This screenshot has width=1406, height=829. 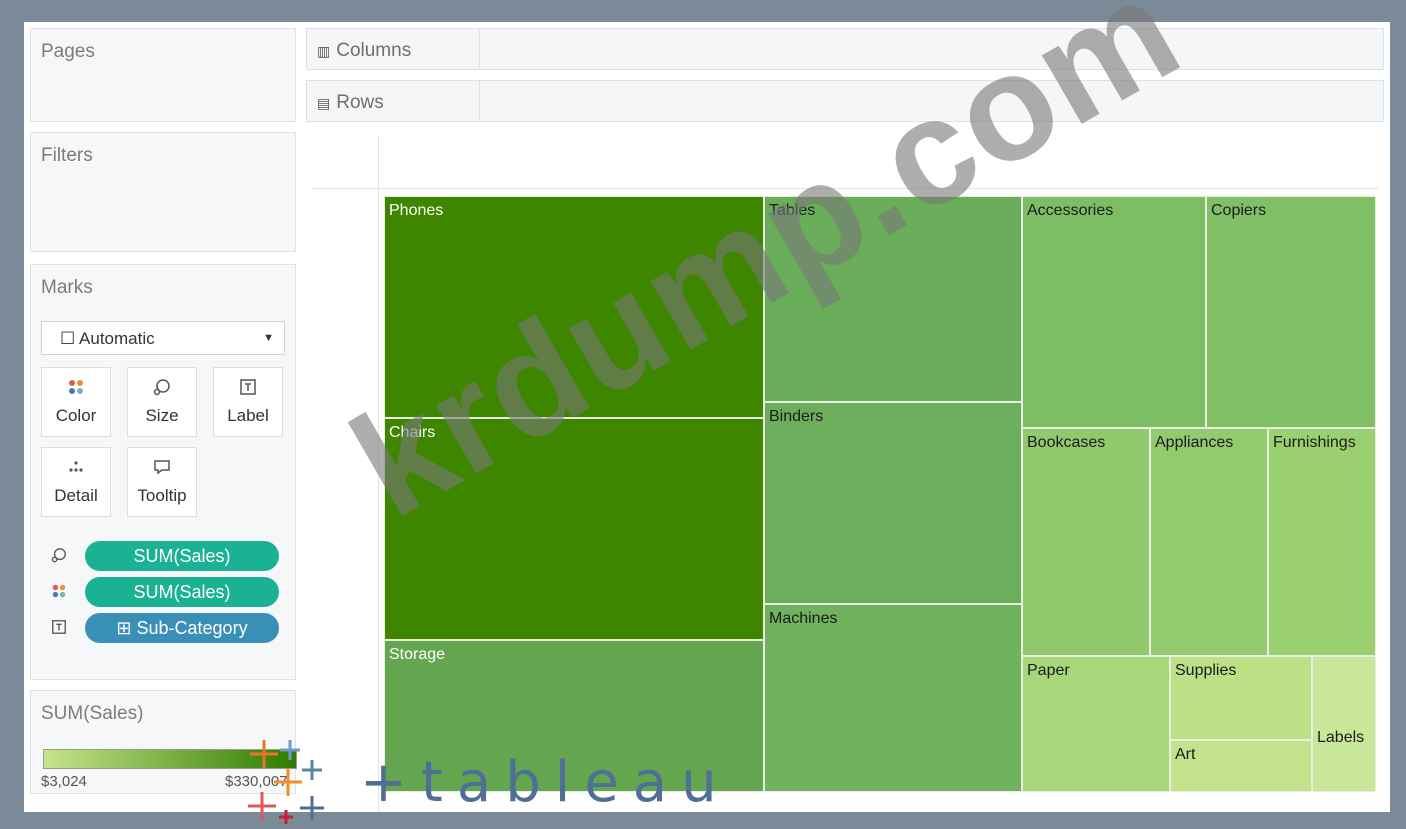 I want to click on color-button: Color, so click(x=76, y=402).